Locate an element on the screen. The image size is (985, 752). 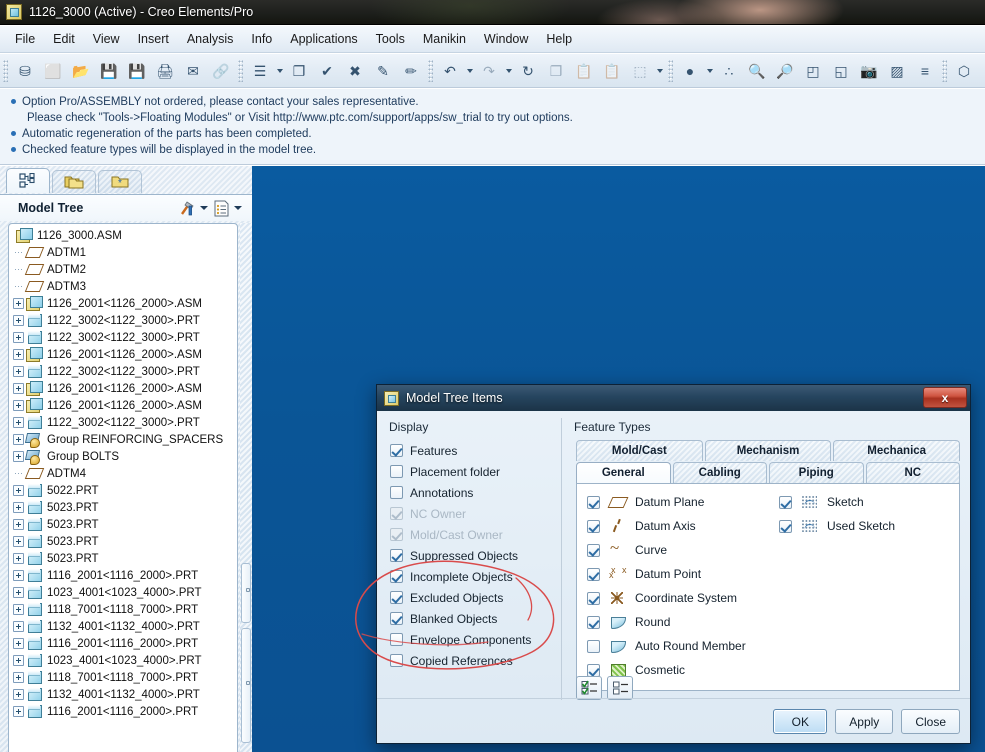
layers-icon: ≡ is located at coordinates (925, 71).